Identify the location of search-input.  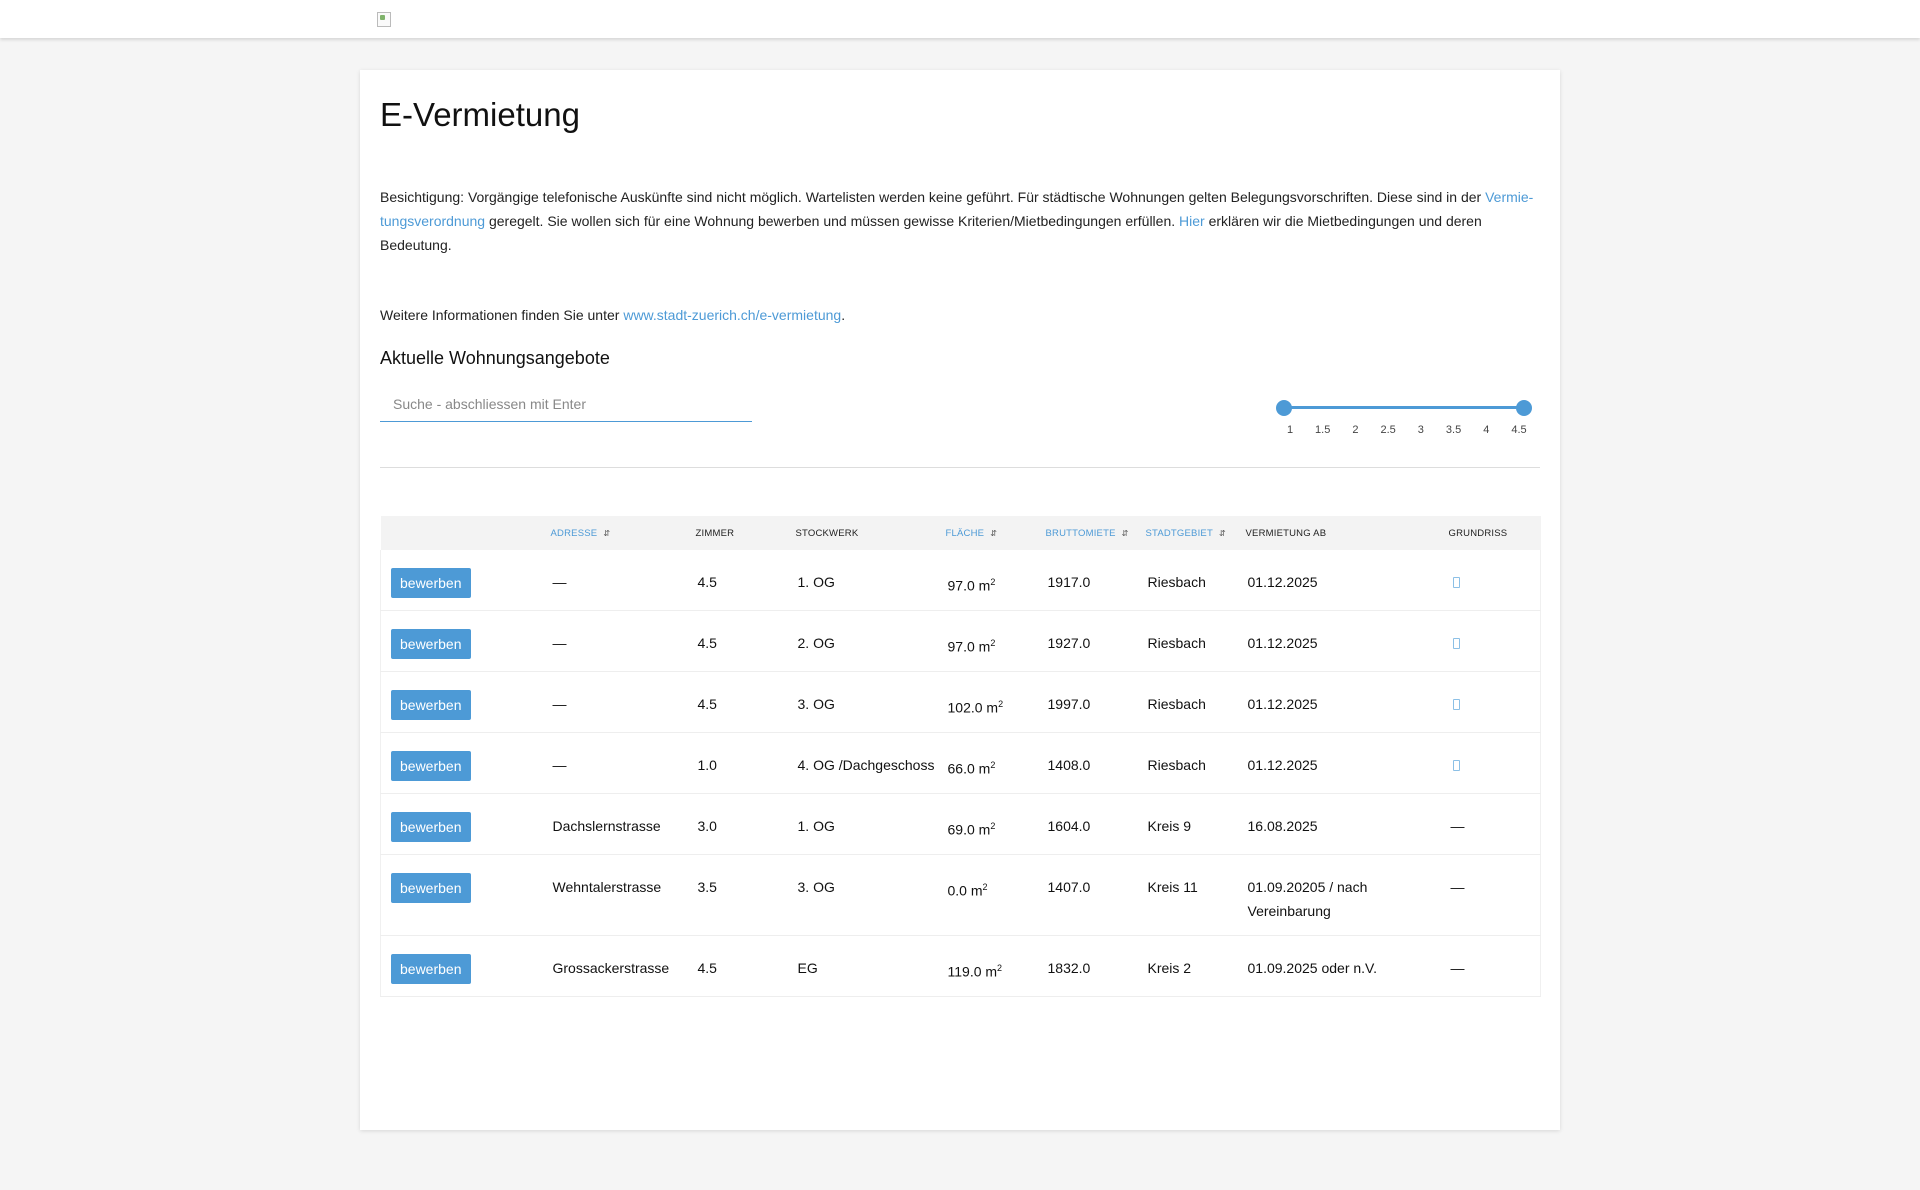
(566, 404).